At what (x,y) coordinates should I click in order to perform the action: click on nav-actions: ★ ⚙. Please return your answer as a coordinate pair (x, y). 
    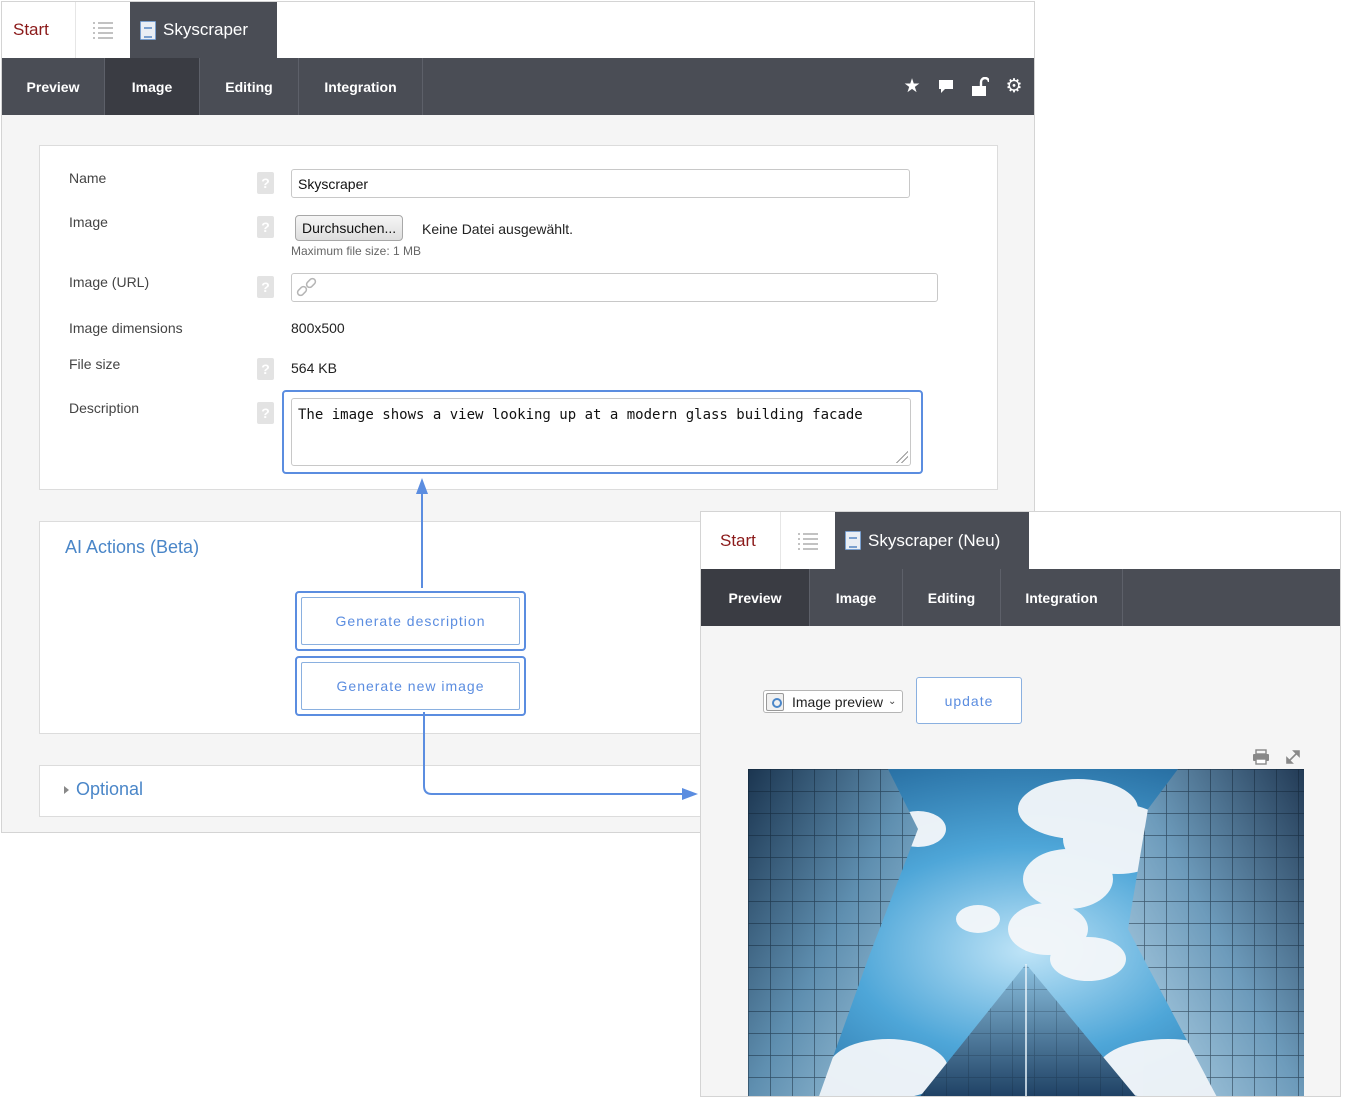
    Looking at the image, I should click on (963, 86).